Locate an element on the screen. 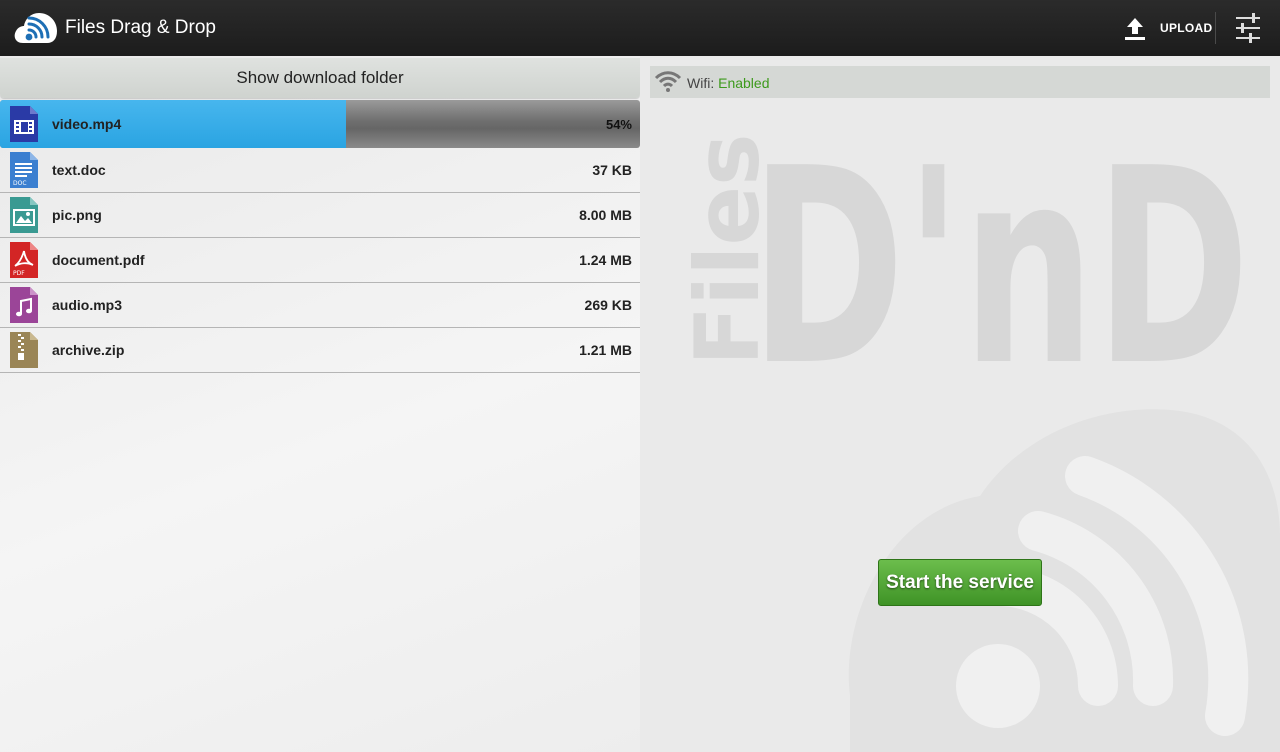 This screenshot has width=1280, height=752. file-size: 1.21 MB is located at coordinates (605, 350).